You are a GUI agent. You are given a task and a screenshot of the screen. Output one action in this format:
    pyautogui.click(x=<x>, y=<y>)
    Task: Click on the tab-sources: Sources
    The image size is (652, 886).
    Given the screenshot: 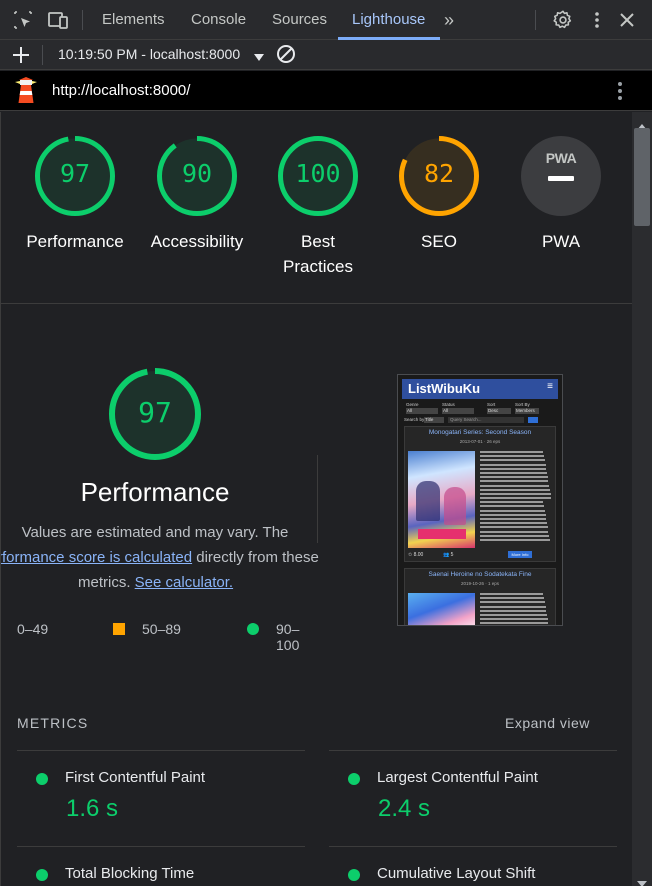 What is the action you would take?
    pyautogui.click(x=299, y=20)
    